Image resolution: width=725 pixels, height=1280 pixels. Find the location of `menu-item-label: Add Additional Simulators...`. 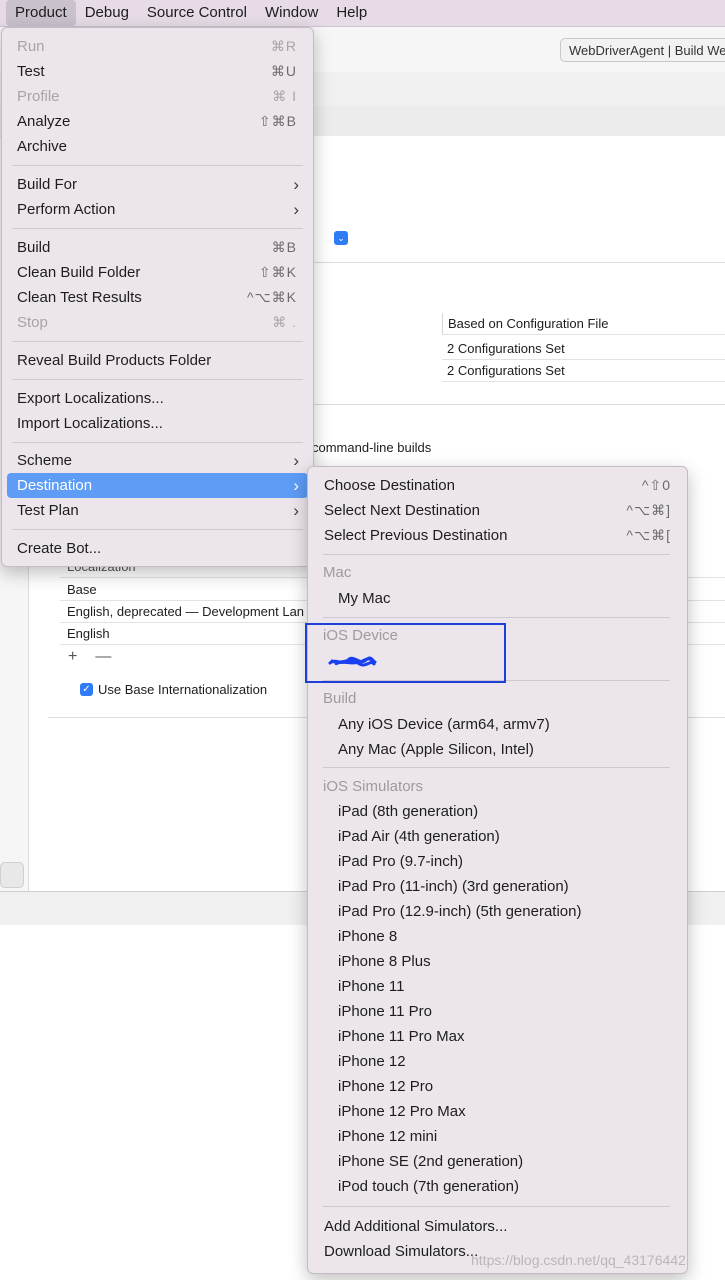

menu-item-label: Add Additional Simulators... is located at coordinates (416, 1226).